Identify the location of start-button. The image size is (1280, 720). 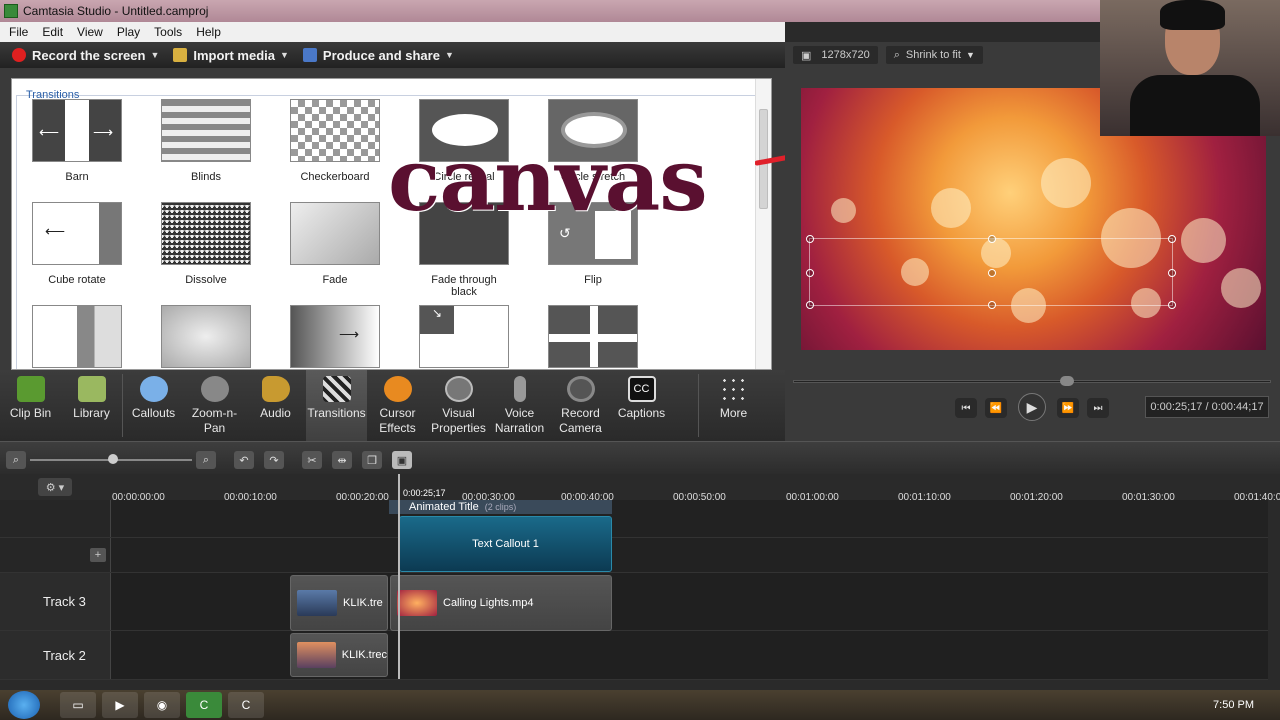
(24, 705).